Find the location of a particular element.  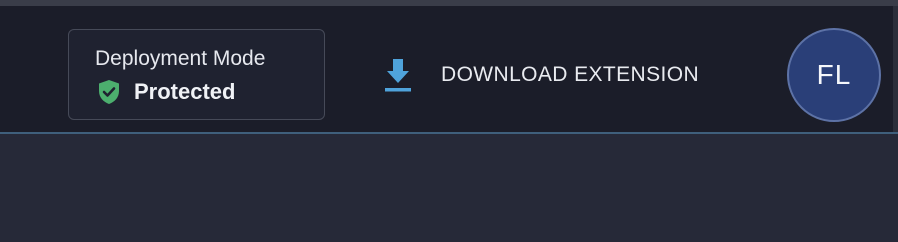

download-icon is located at coordinates (398, 75).